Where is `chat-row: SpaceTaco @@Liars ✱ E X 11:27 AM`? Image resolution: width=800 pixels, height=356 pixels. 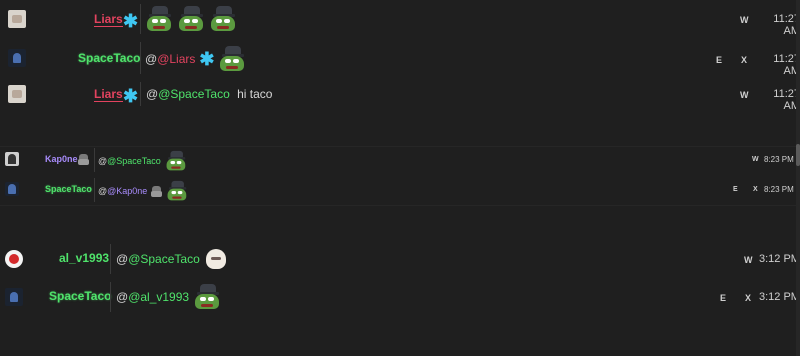 chat-row: SpaceTaco @@Liars ✱ E X 11:27 AM is located at coordinates (400, 59).